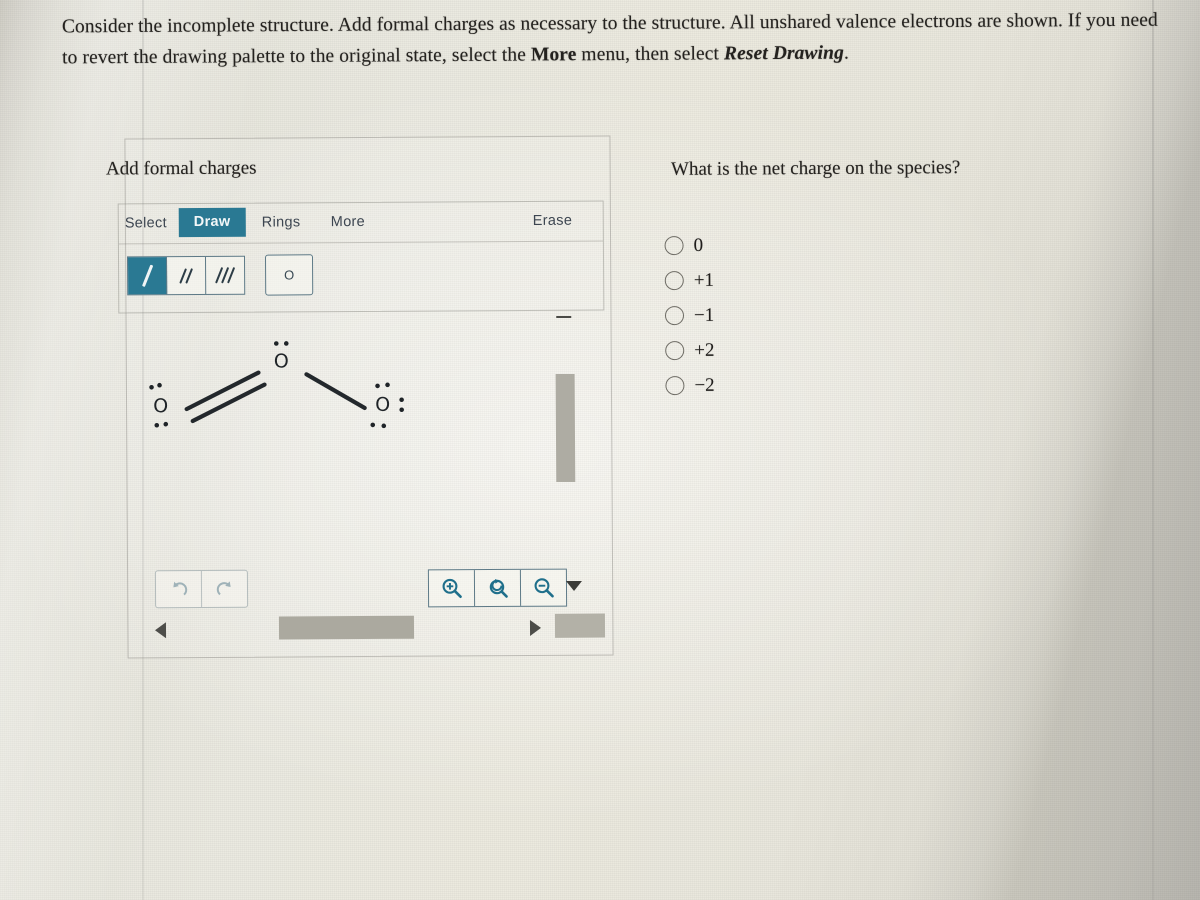  What do you see at coordinates (360, 242) in the screenshot?
I see `toolbar-divider` at bounding box center [360, 242].